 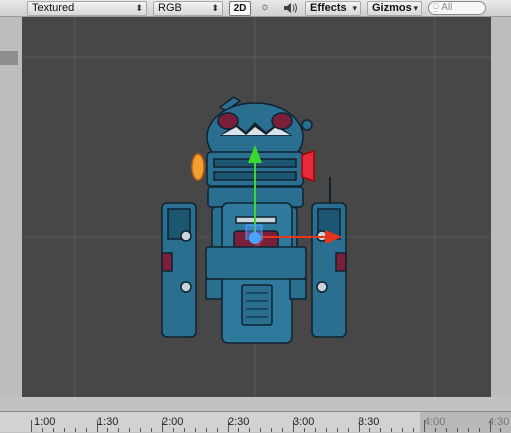 What do you see at coordinates (53, 8) in the screenshot?
I see `draw-mode-label: Textured` at bounding box center [53, 8].